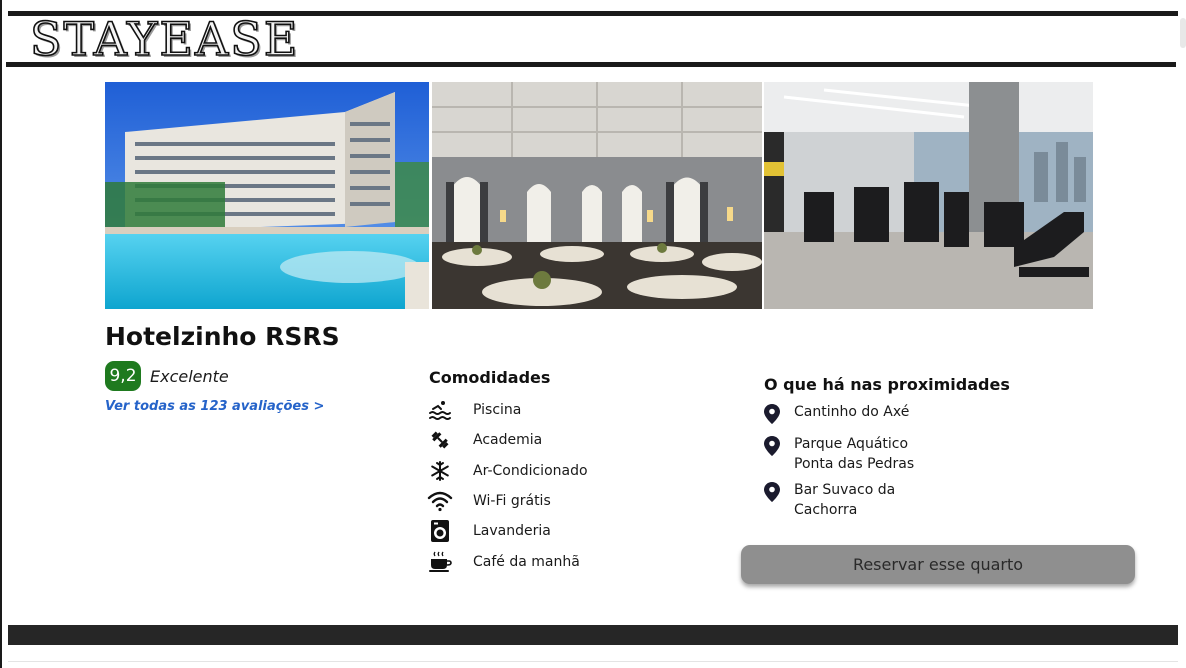 Image resolution: width=1186 pixels, height=668 pixels. Describe the element at coordinates (530, 471) in the screenshot. I see `amenity-label: Ar-Condicionado` at that location.